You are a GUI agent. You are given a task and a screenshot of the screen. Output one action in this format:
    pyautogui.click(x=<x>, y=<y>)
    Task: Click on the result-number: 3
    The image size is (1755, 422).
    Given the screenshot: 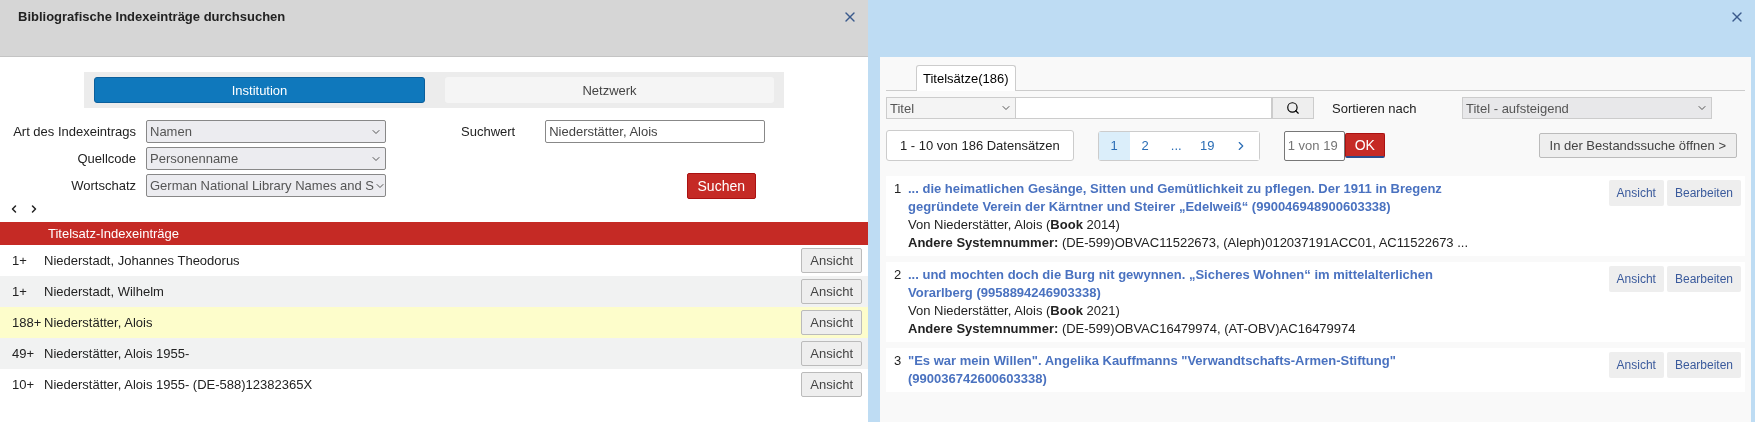 What is the action you would take?
    pyautogui.click(x=898, y=361)
    